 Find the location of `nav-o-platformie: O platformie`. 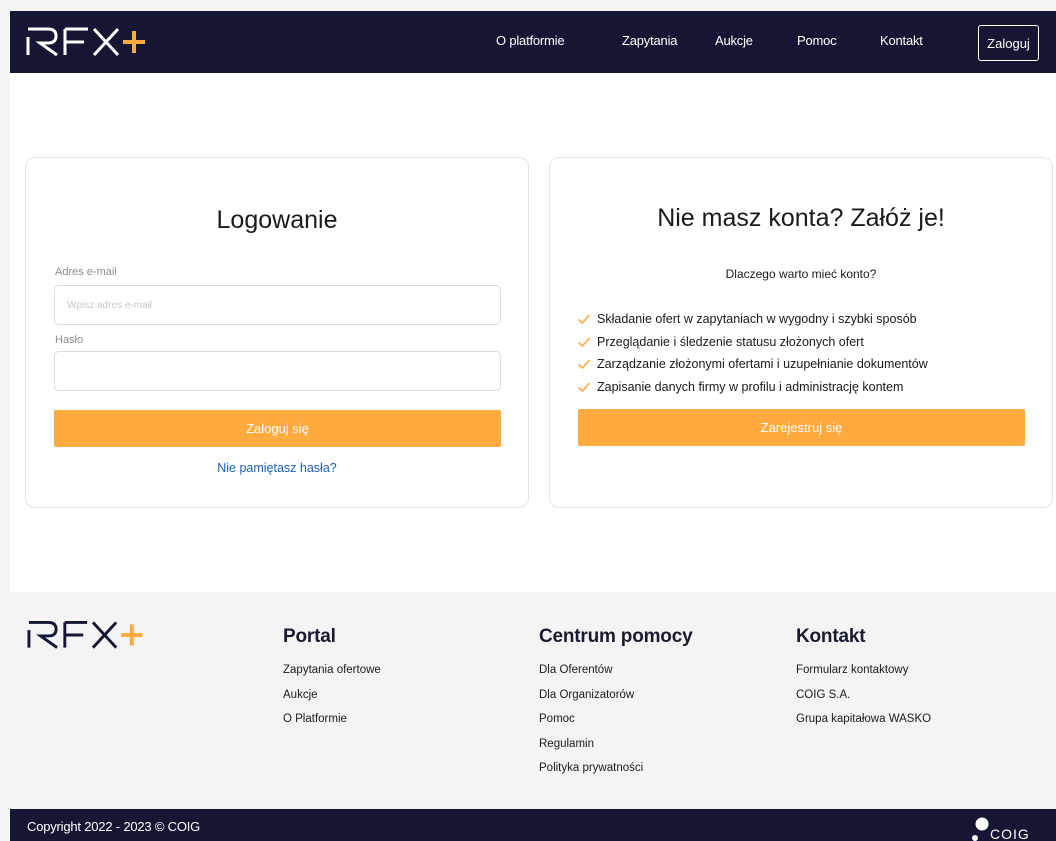

nav-o-platformie: O platformie is located at coordinates (530, 40).